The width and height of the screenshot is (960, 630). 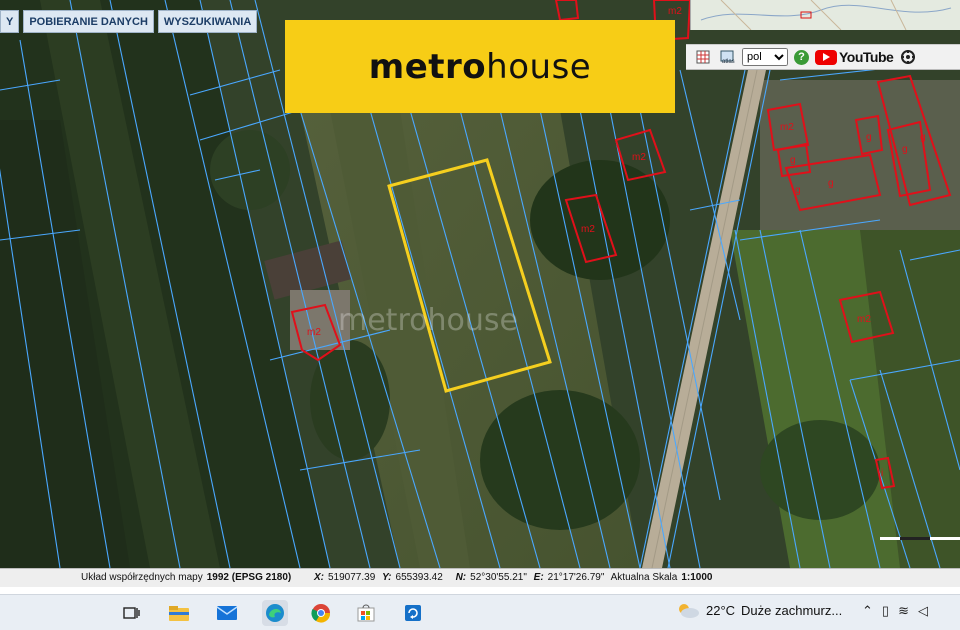 I want to click on y-label: Y:, so click(x=387, y=577).